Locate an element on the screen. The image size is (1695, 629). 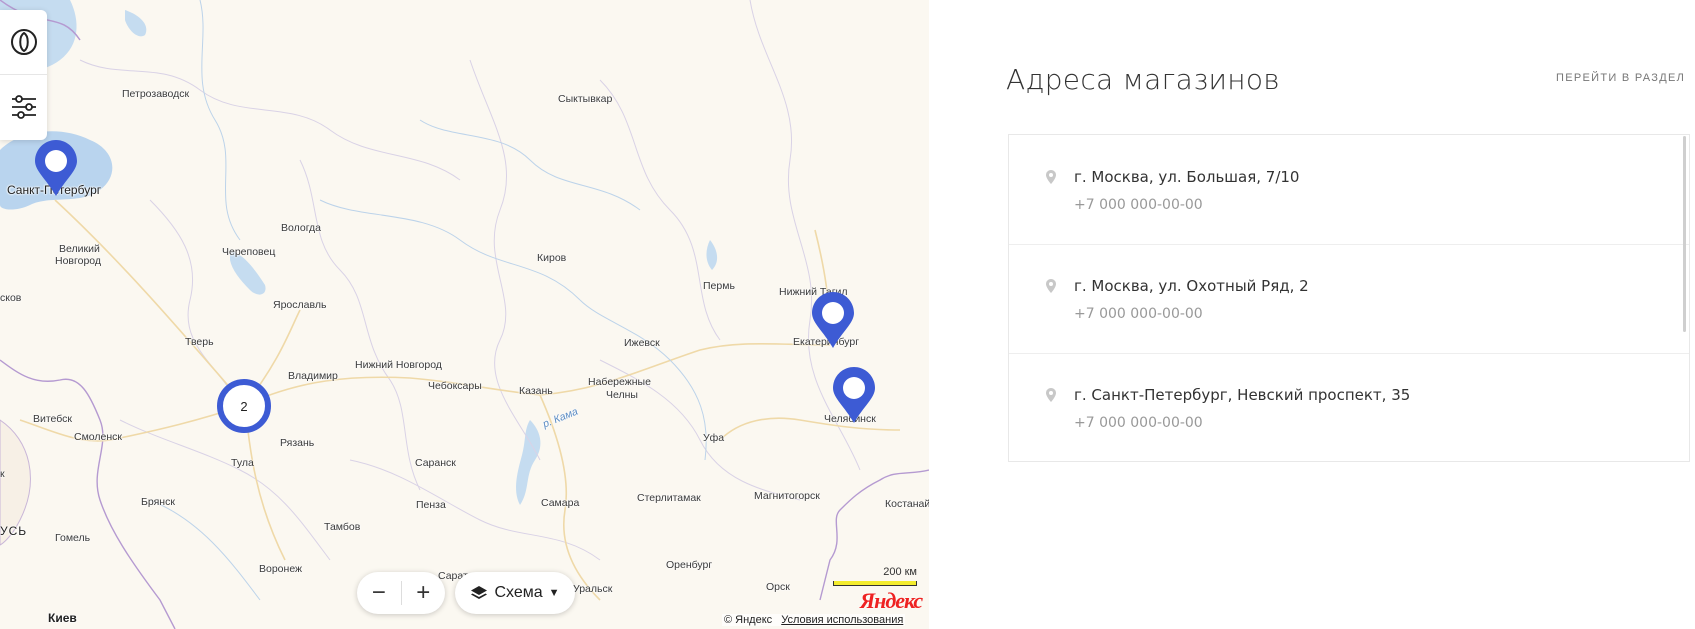
city-label: Владимир is located at coordinates (313, 376).